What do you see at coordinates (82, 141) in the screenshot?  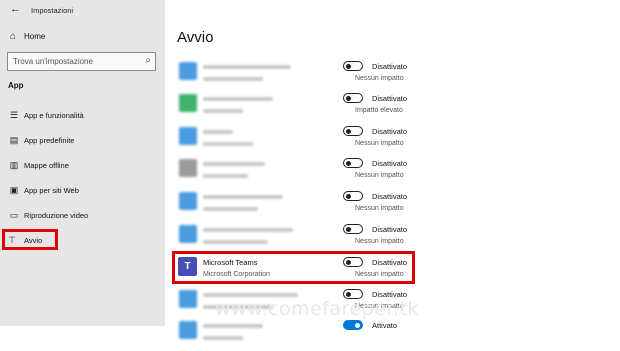 I see `sidebar-item-app-predefinite: ▤ App predefinite` at bounding box center [82, 141].